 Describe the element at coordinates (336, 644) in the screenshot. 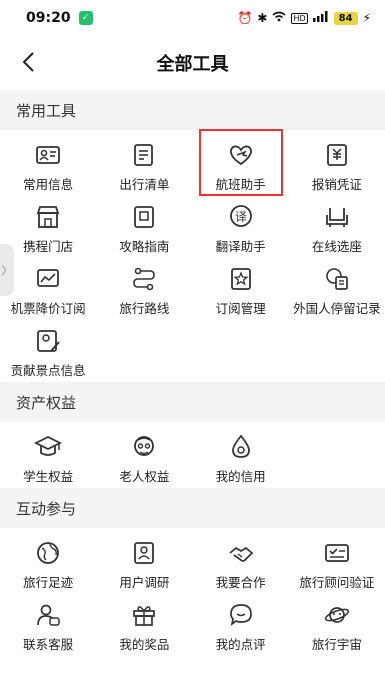

I see `tool-label: 旅行宇宙` at that location.